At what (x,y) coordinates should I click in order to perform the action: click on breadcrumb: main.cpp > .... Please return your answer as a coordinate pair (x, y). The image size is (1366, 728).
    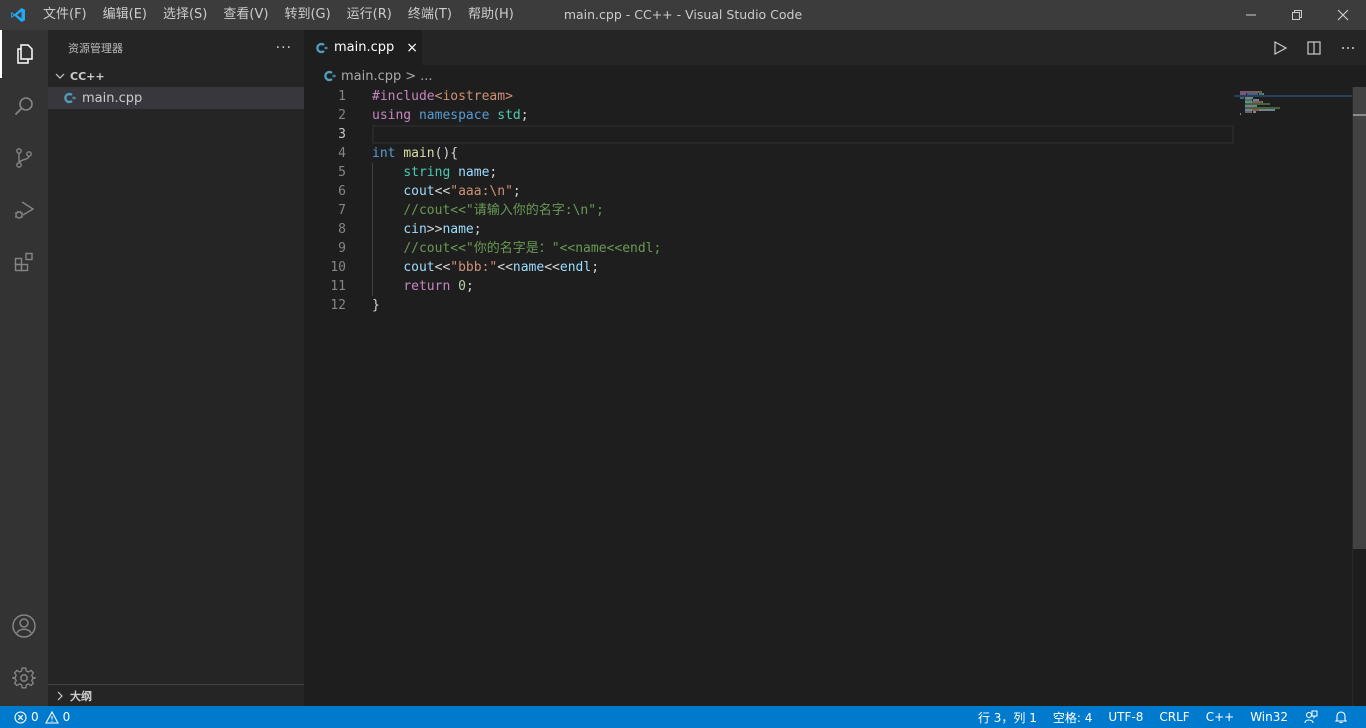
    Looking at the image, I should click on (835, 76).